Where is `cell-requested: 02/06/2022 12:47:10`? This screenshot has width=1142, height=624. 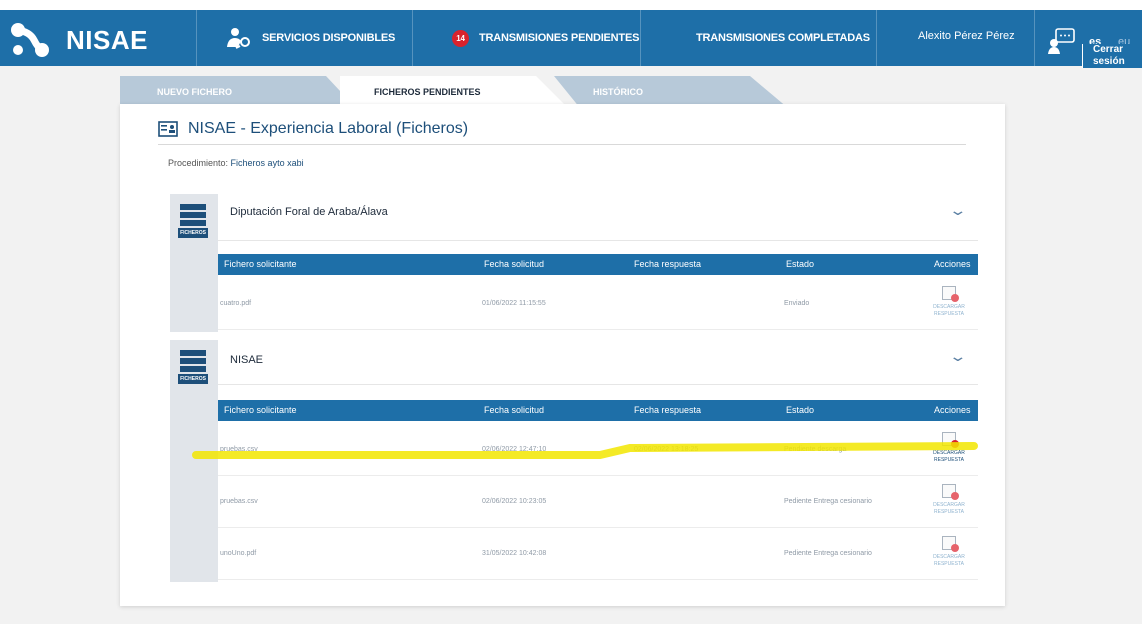 cell-requested: 02/06/2022 12:47:10 is located at coordinates (514, 449).